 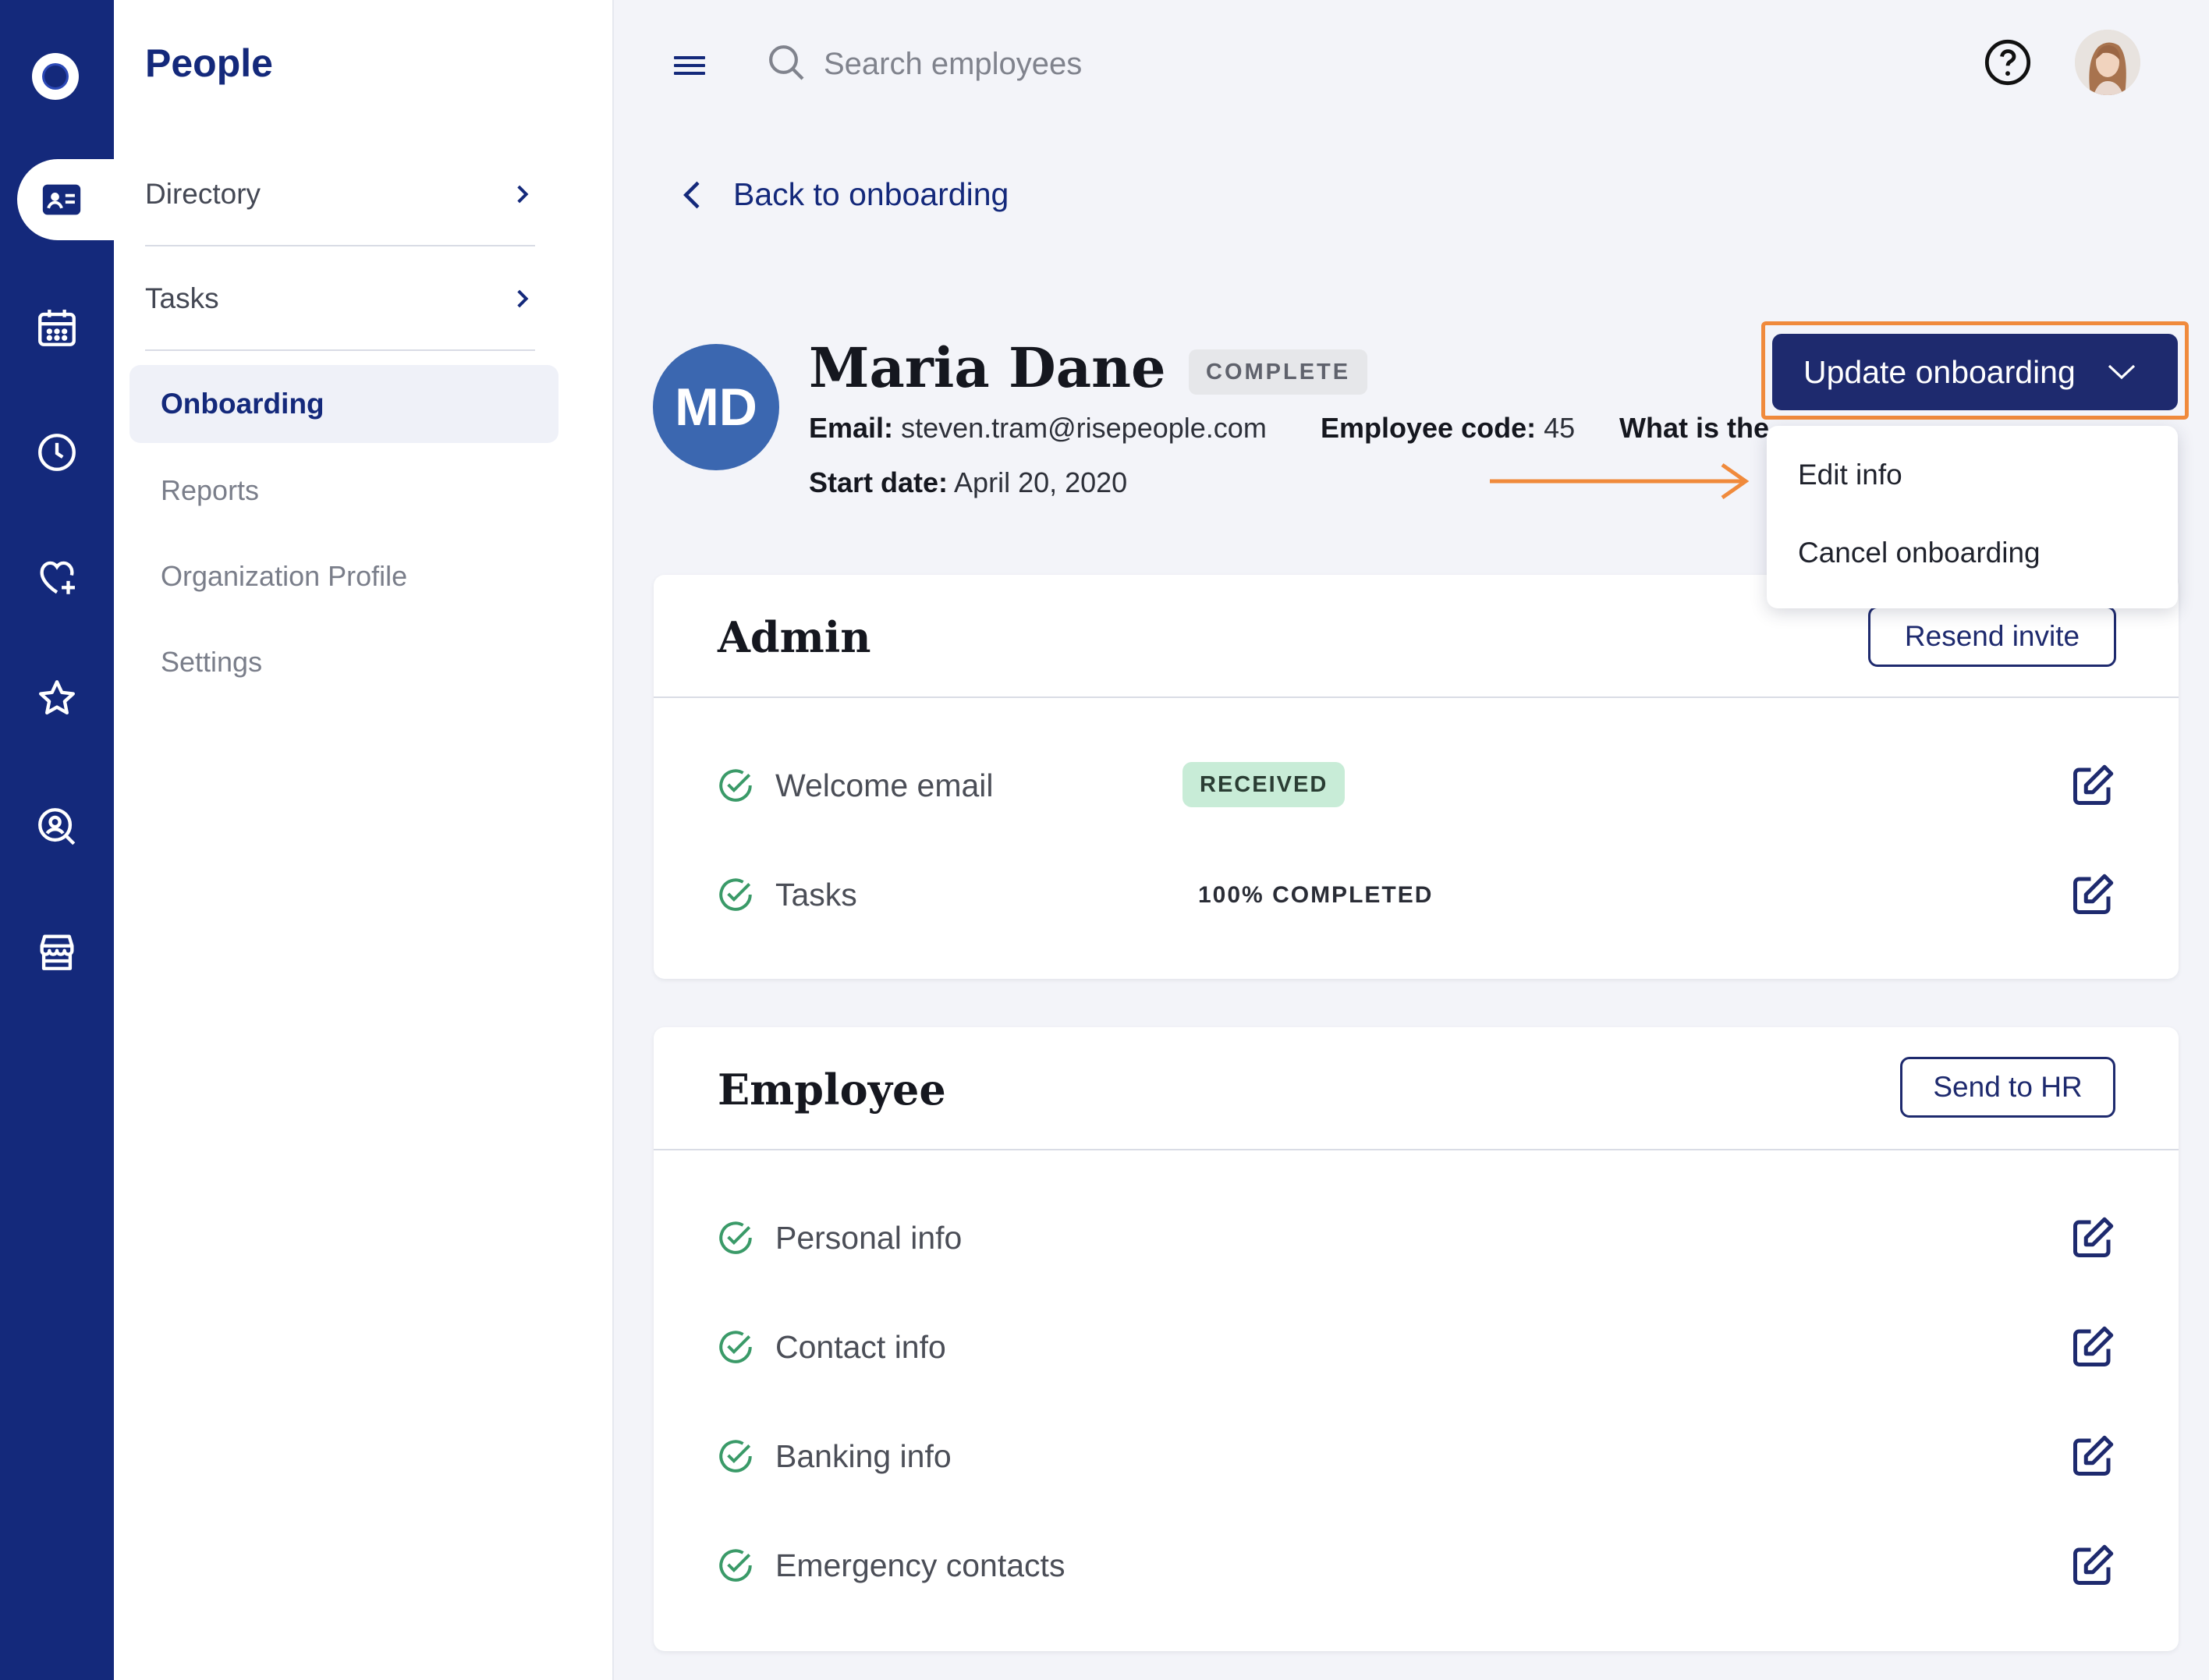 I want to click on sidebar-item-onboarding: Onboarding, so click(x=344, y=404).